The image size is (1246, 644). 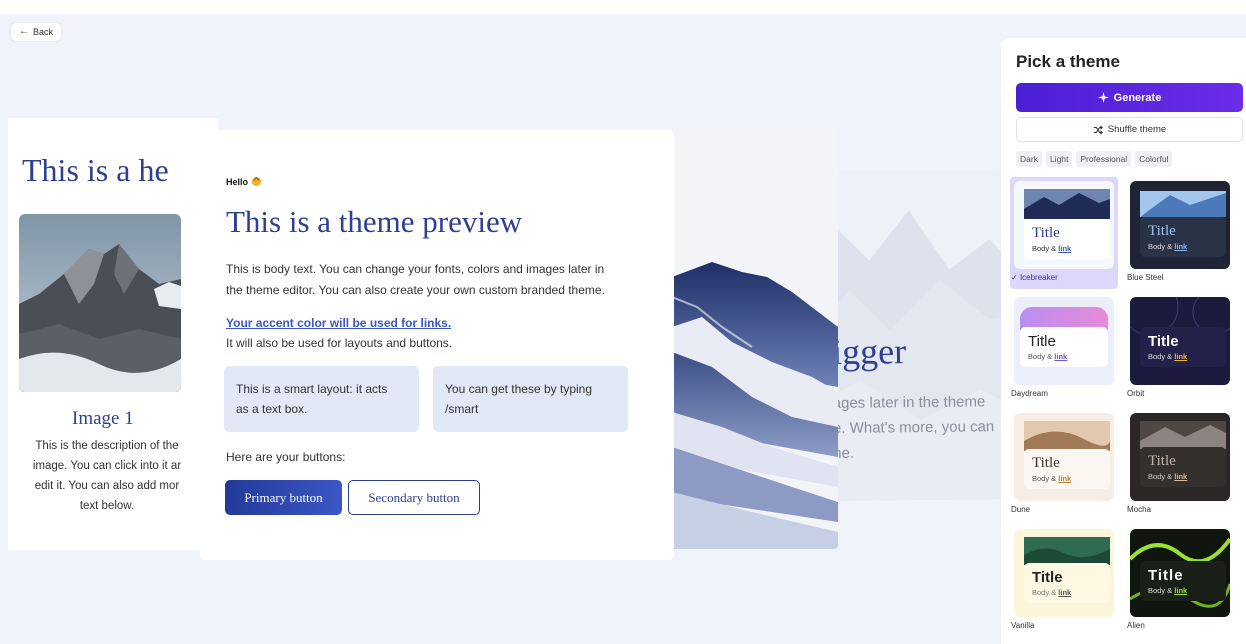 I want to click on theme-vanilla: Title Body & link Vanilla, so click(x=1064, y=581).